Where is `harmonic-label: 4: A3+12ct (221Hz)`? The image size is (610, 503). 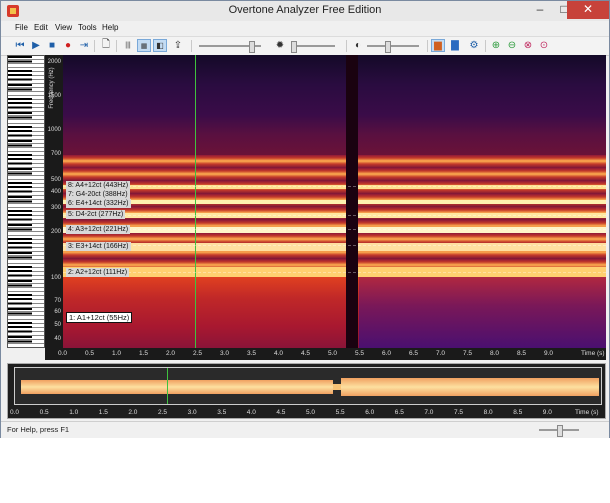 harmonic-label: 4: A3+12ct (221Hz) is located at coordinates (98, 229).